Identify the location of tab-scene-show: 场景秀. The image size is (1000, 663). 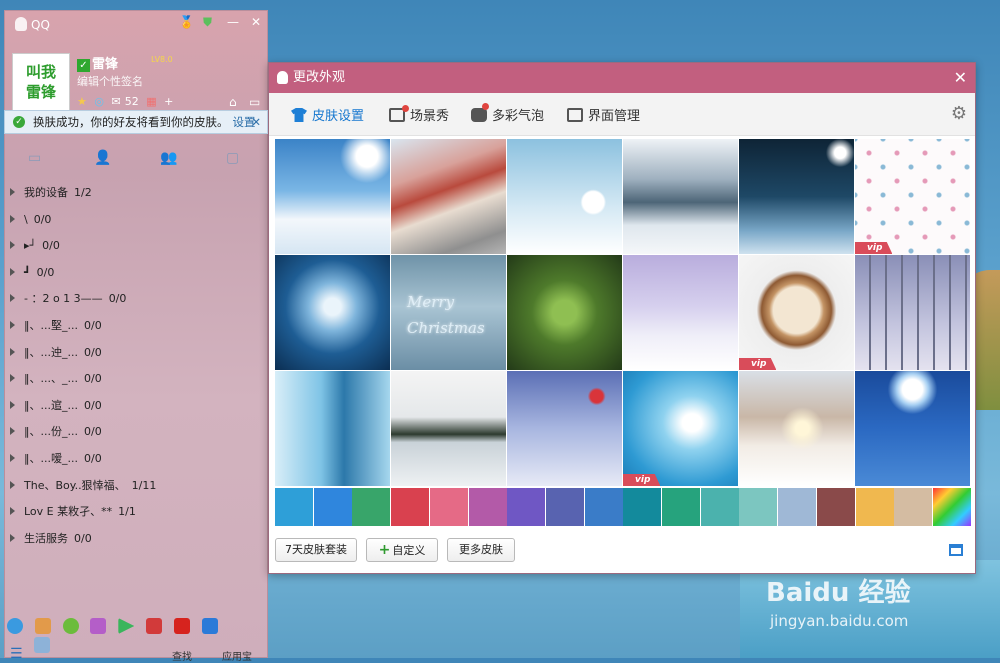
(419, 114).